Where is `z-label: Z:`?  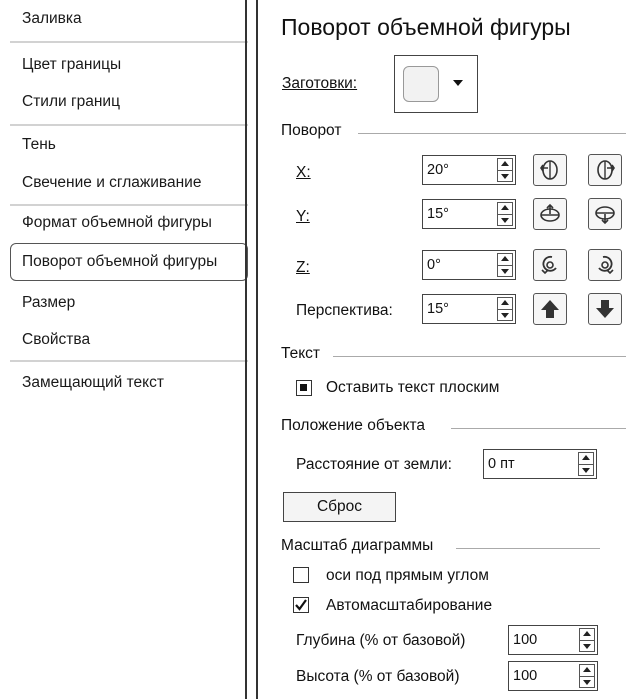
z-label: Z: is located at coordinates (303, 267).